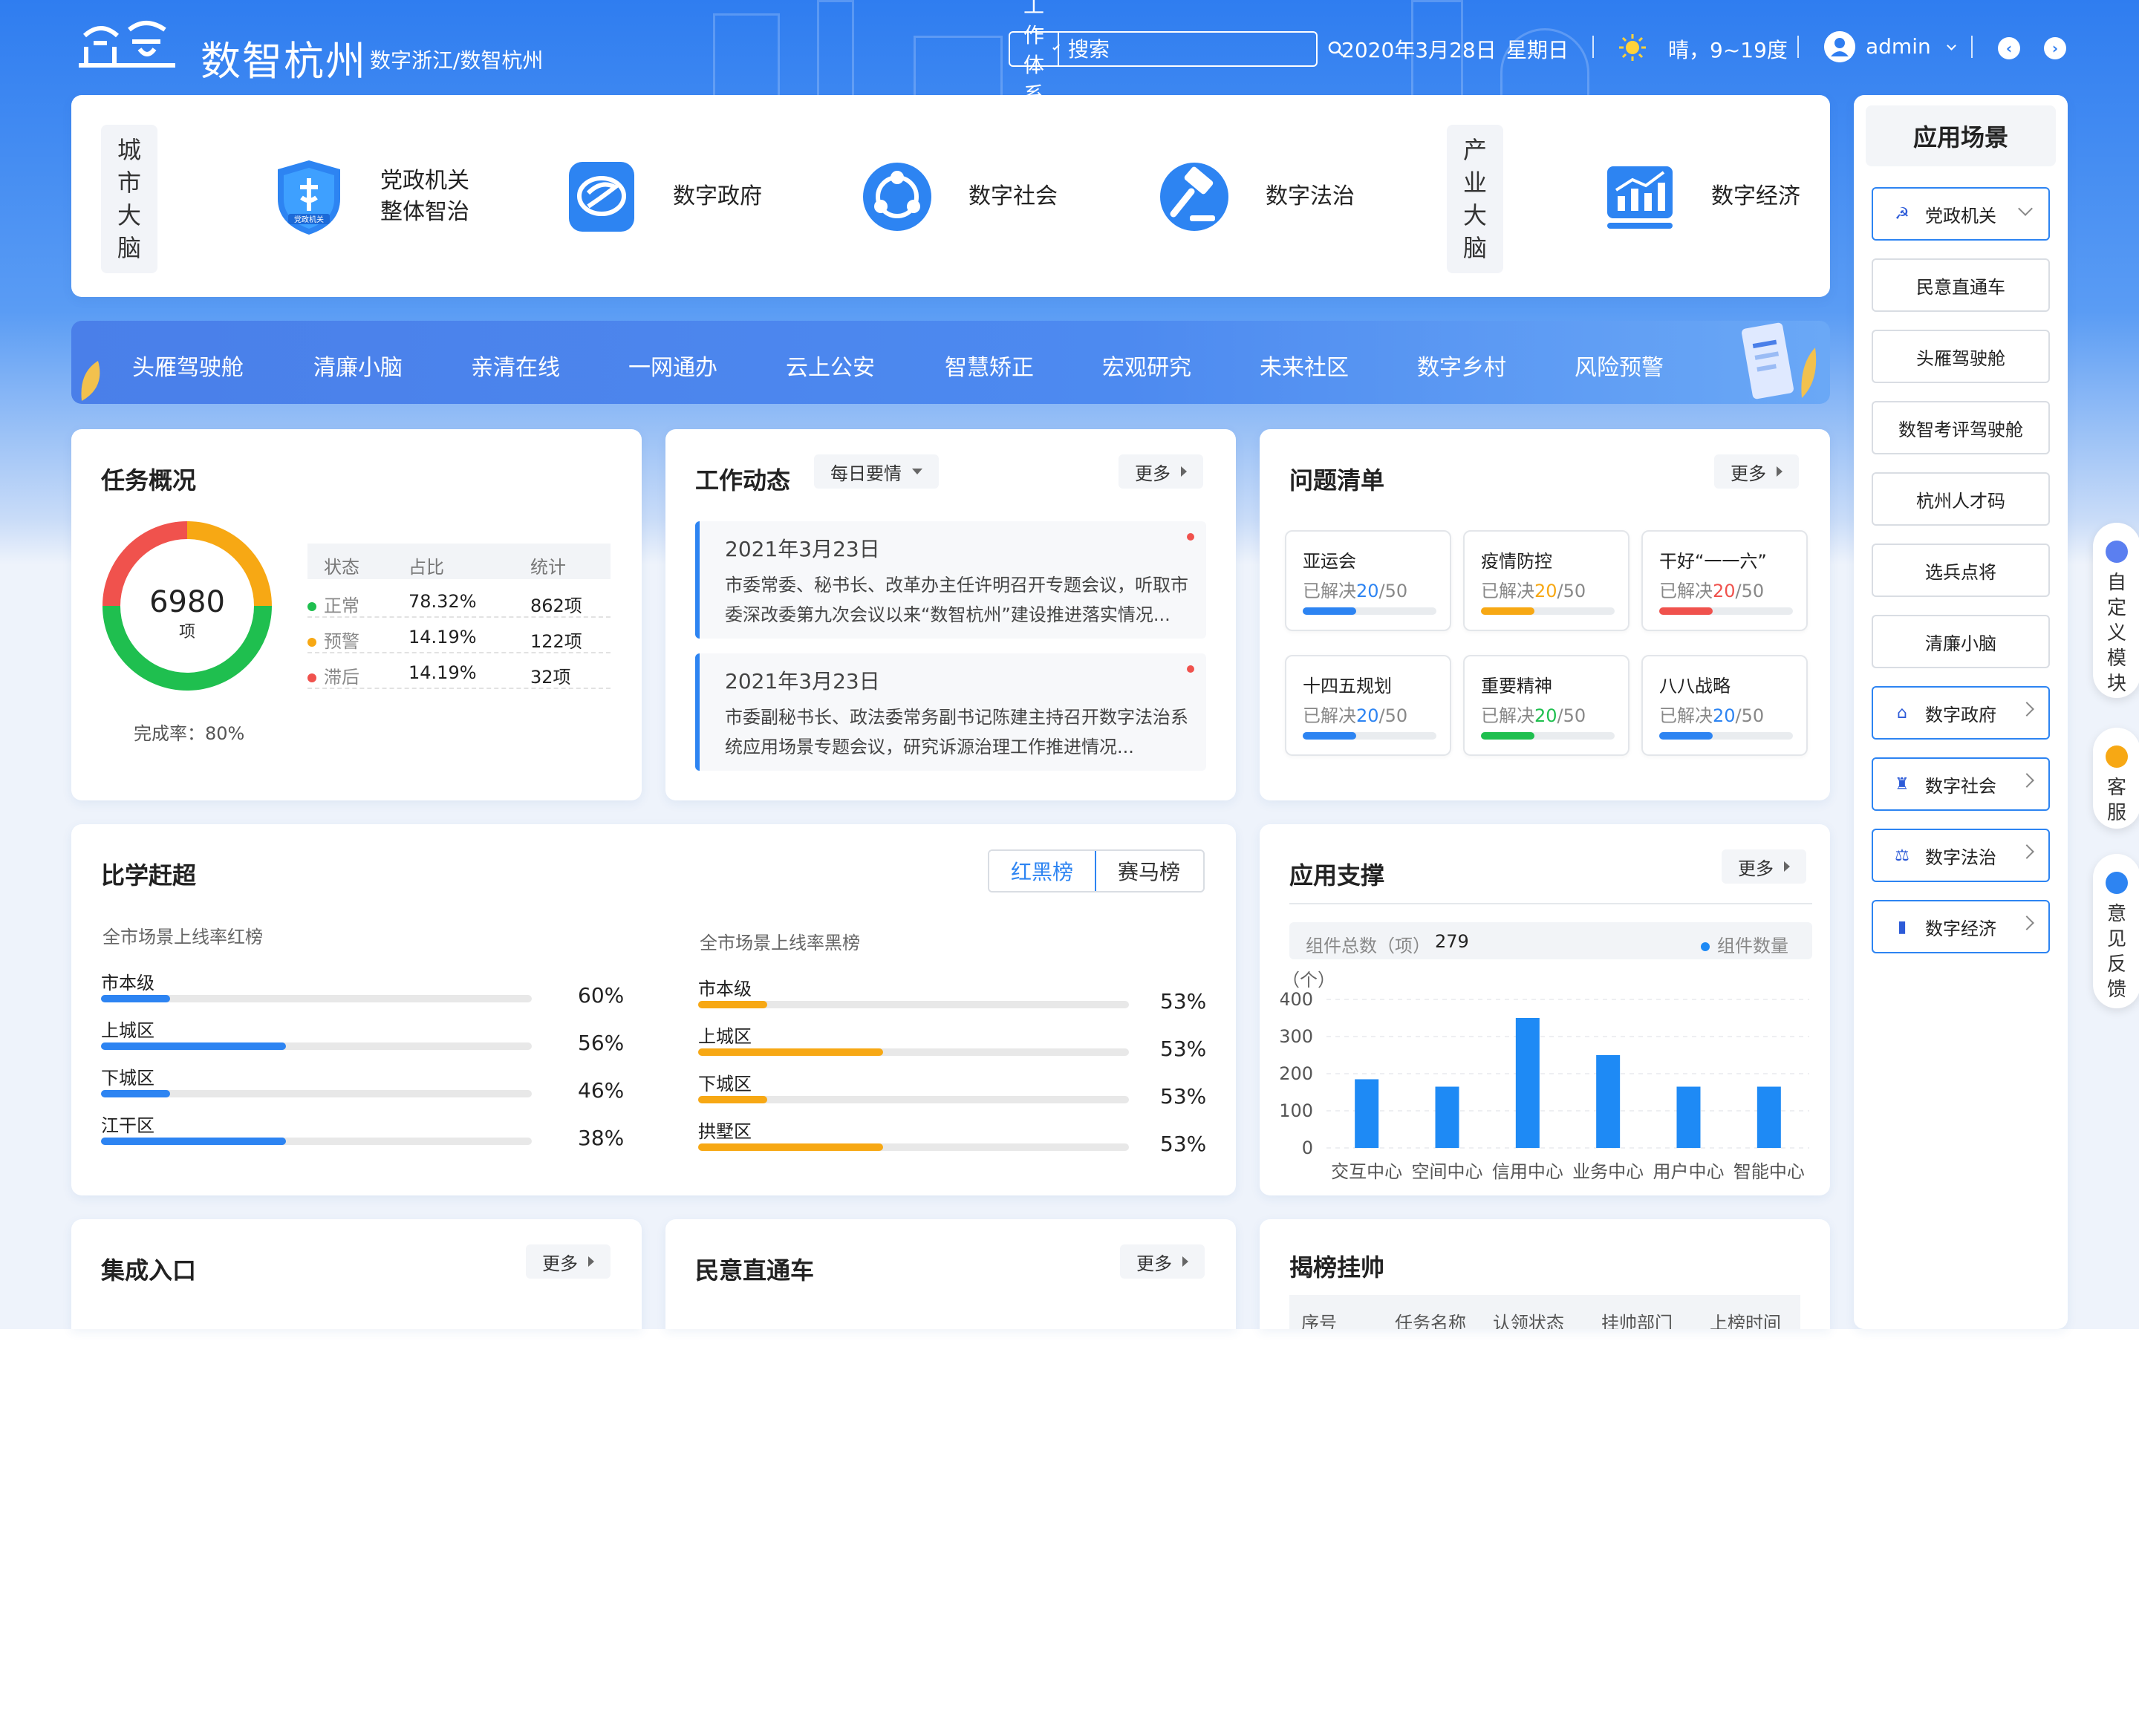 The image size is (2139, 1736). Describe the element at coordinates (2116, 990) in the screenshot. I see `float-char: 馈` at that location.